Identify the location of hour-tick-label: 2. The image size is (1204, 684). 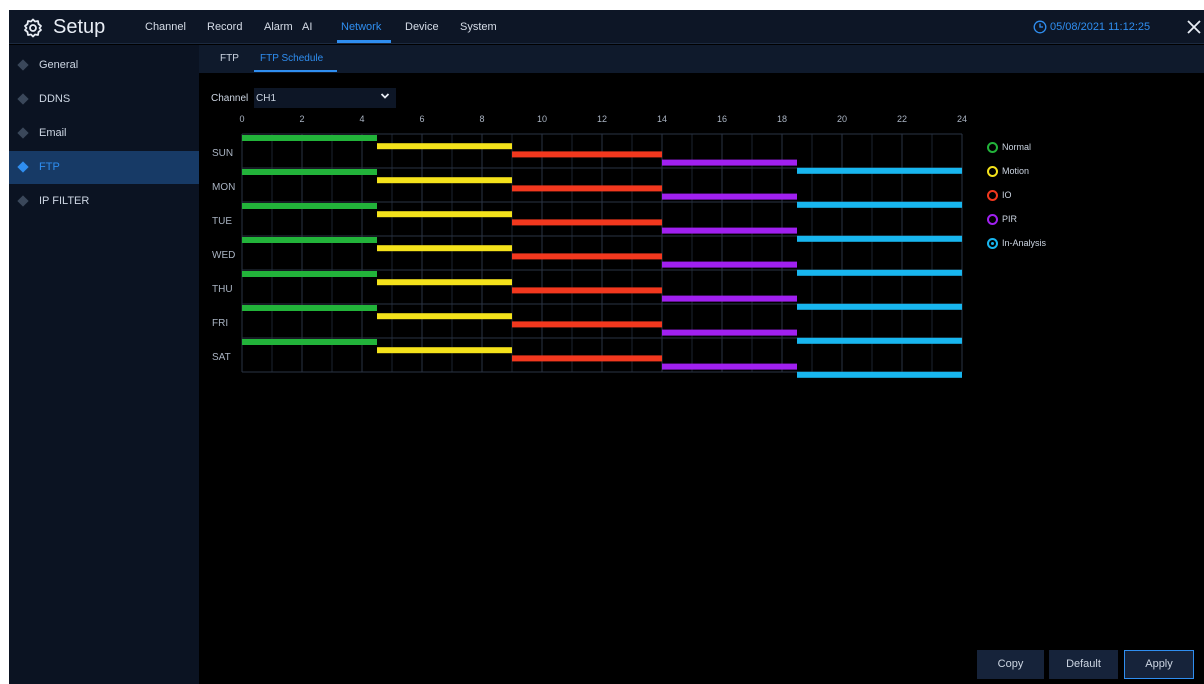
(301, 119).